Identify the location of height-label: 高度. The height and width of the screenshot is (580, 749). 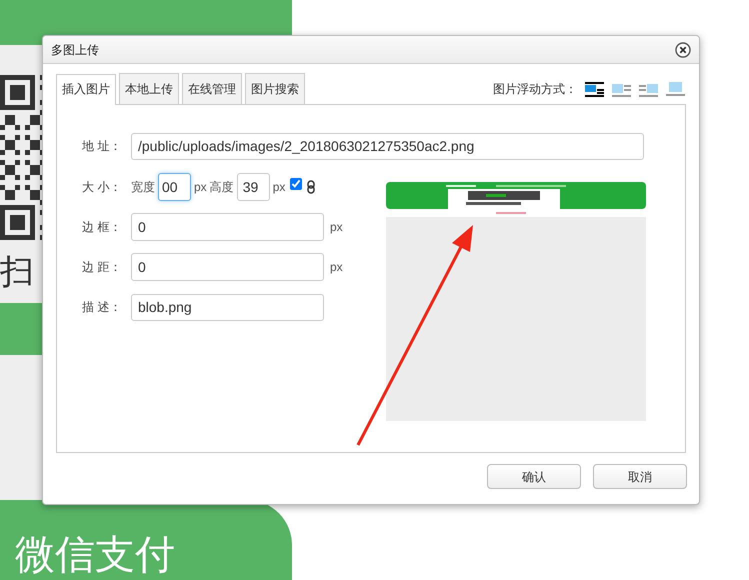
(222, 187).